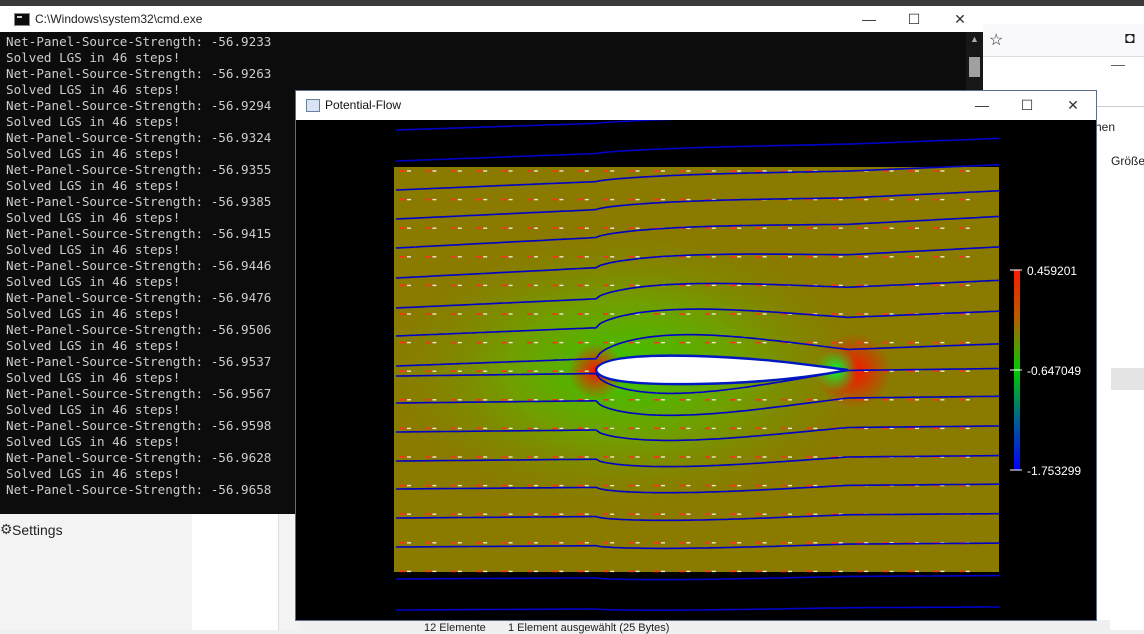 The width and height of the screenshot is (1144, 634). I want to click on pf-maximize-button: ☐, so click(1027, 105).